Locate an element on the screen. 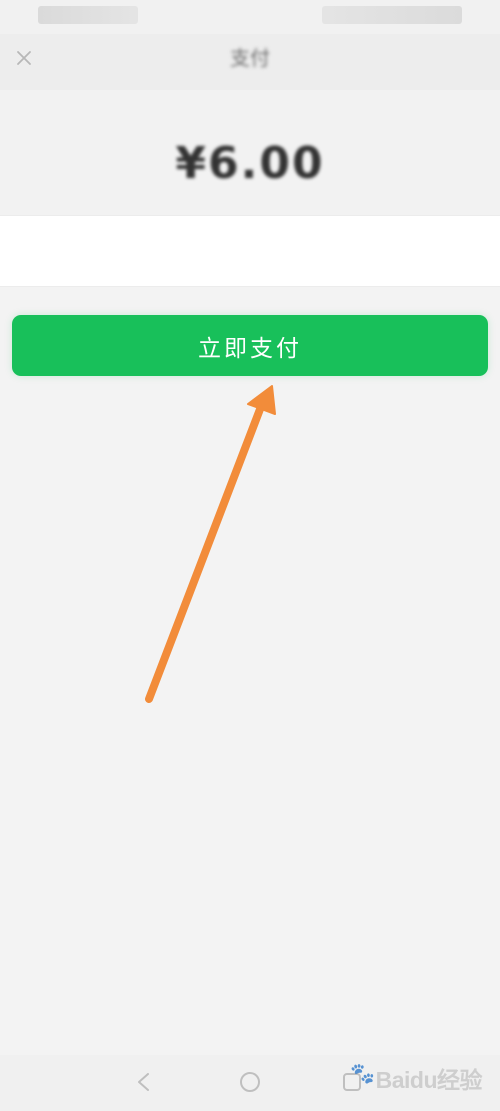 Image resolution: width=500 pixels, height=1111 pixels. payment-amount: ¥6.00 is located at coordinates (250, 163).